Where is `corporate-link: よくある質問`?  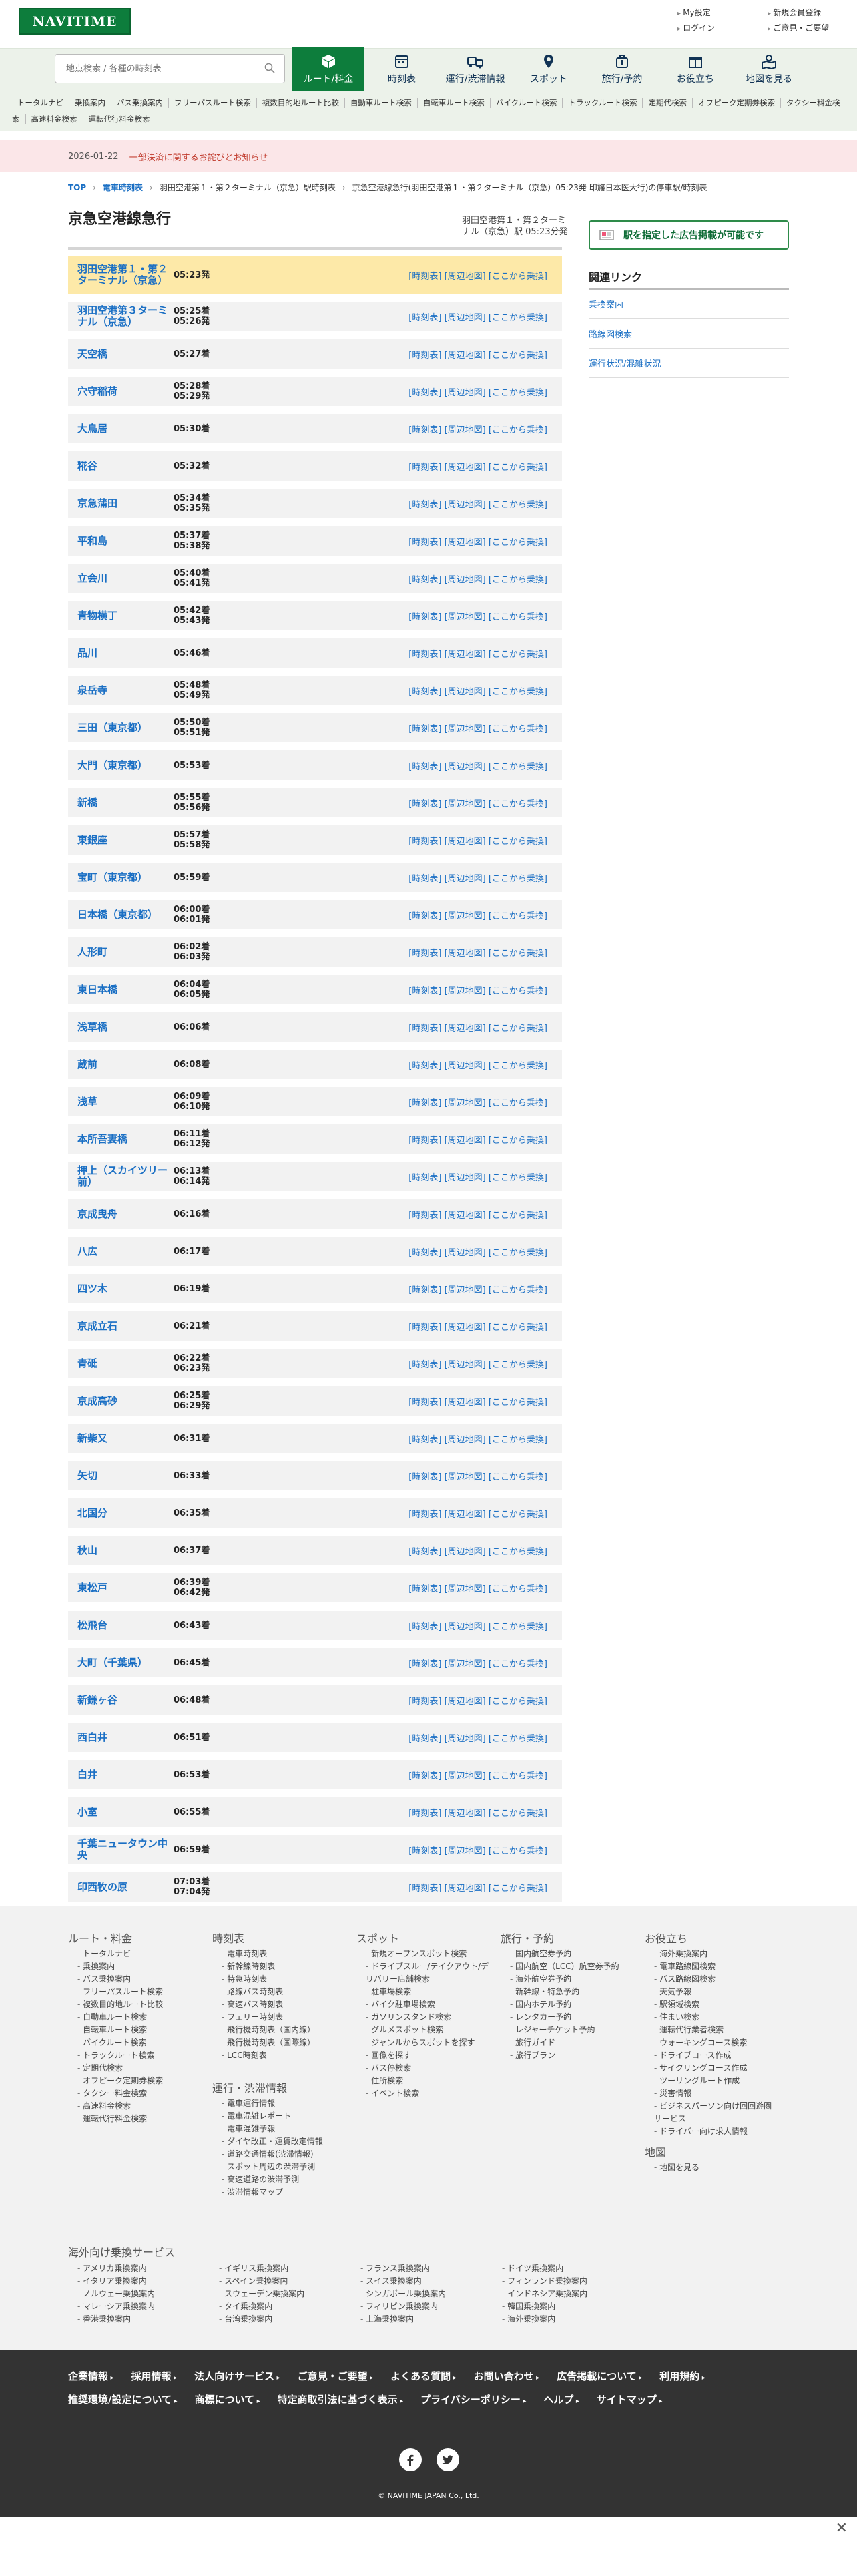 corporate-link: よくある質問 is located at coordinates (423, 2377).